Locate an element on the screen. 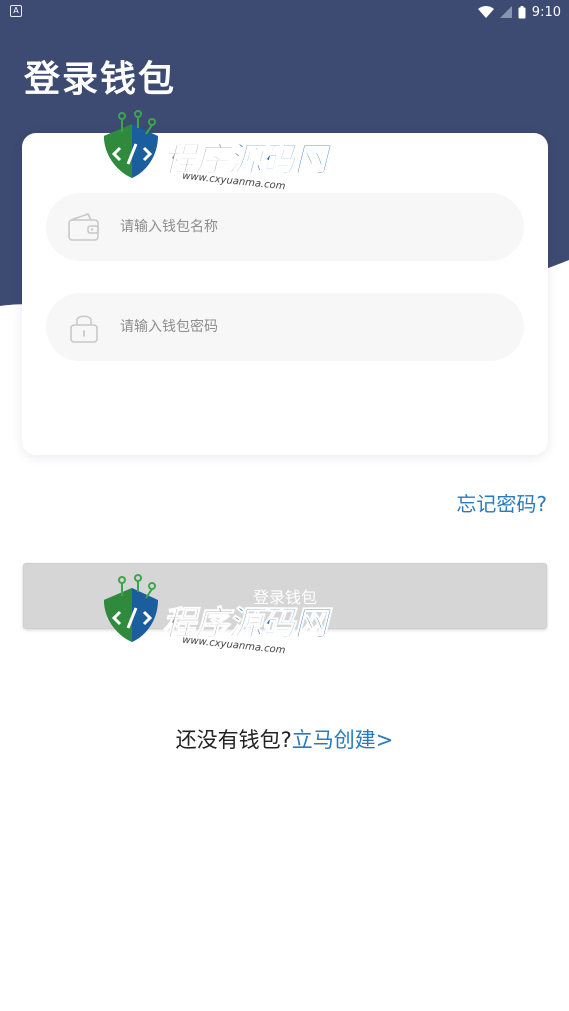 This screenshot has height=1011, width=569. watermark-url: www.cxyuanma.com is located at coordinates (233, 645).